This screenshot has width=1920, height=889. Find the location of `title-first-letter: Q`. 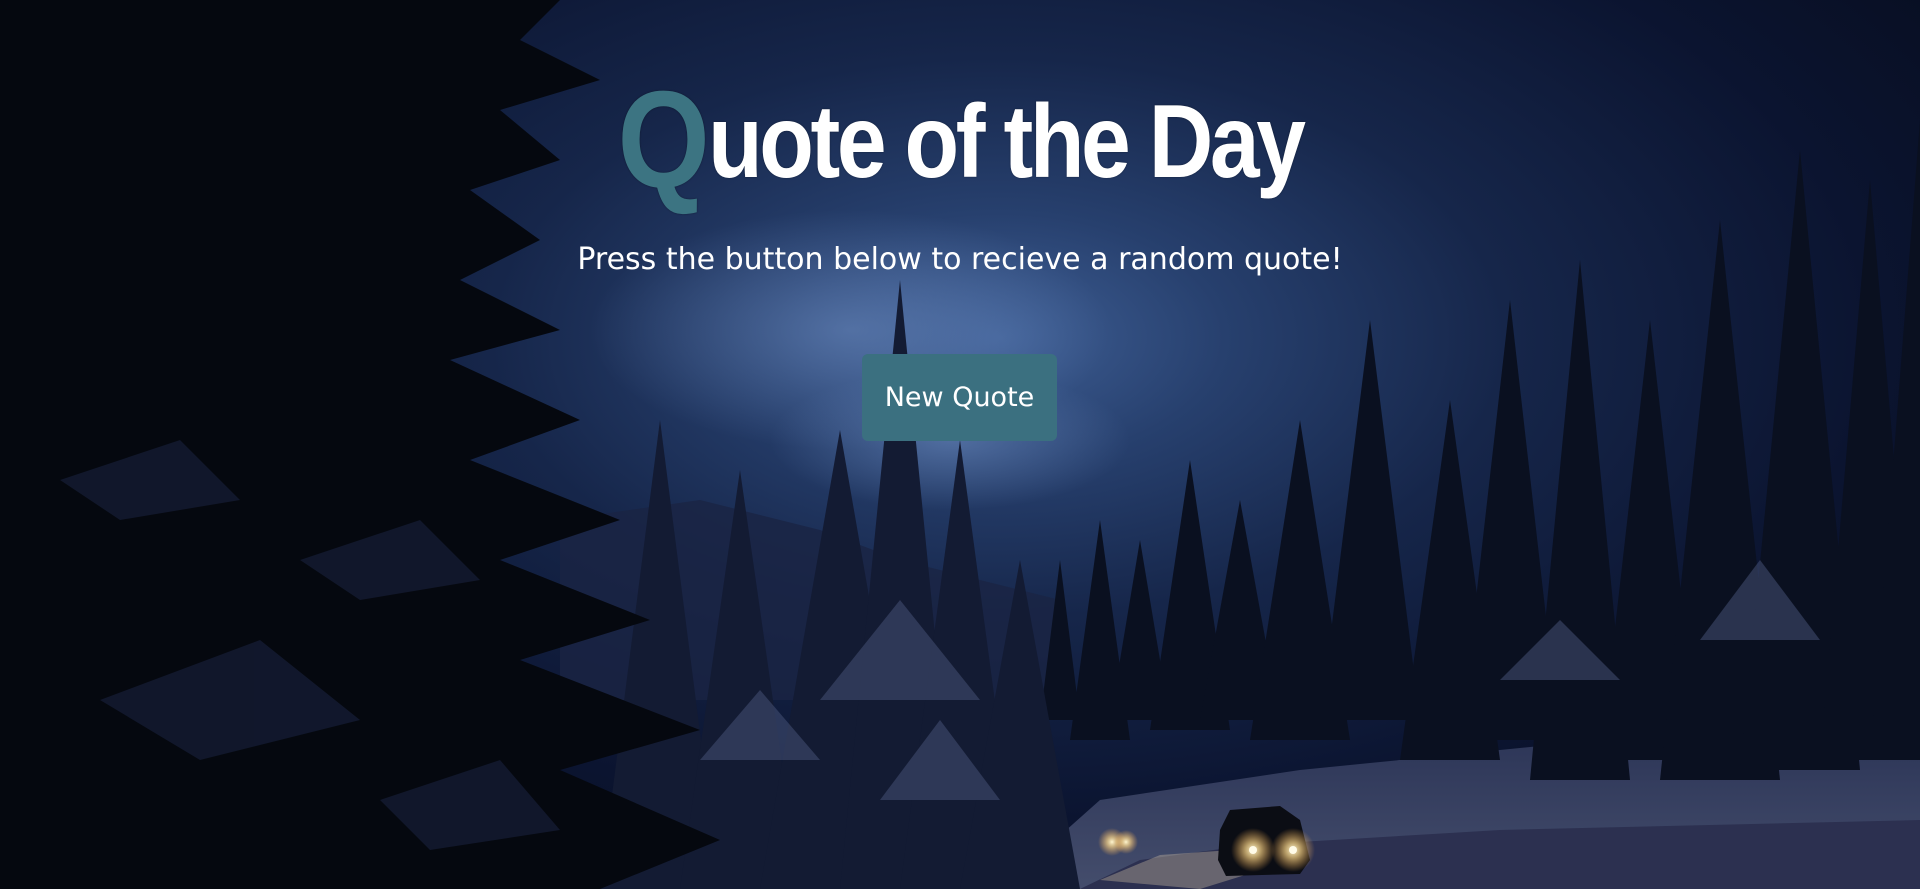

title-first-letter: Q is located at coordinates (663, 140).